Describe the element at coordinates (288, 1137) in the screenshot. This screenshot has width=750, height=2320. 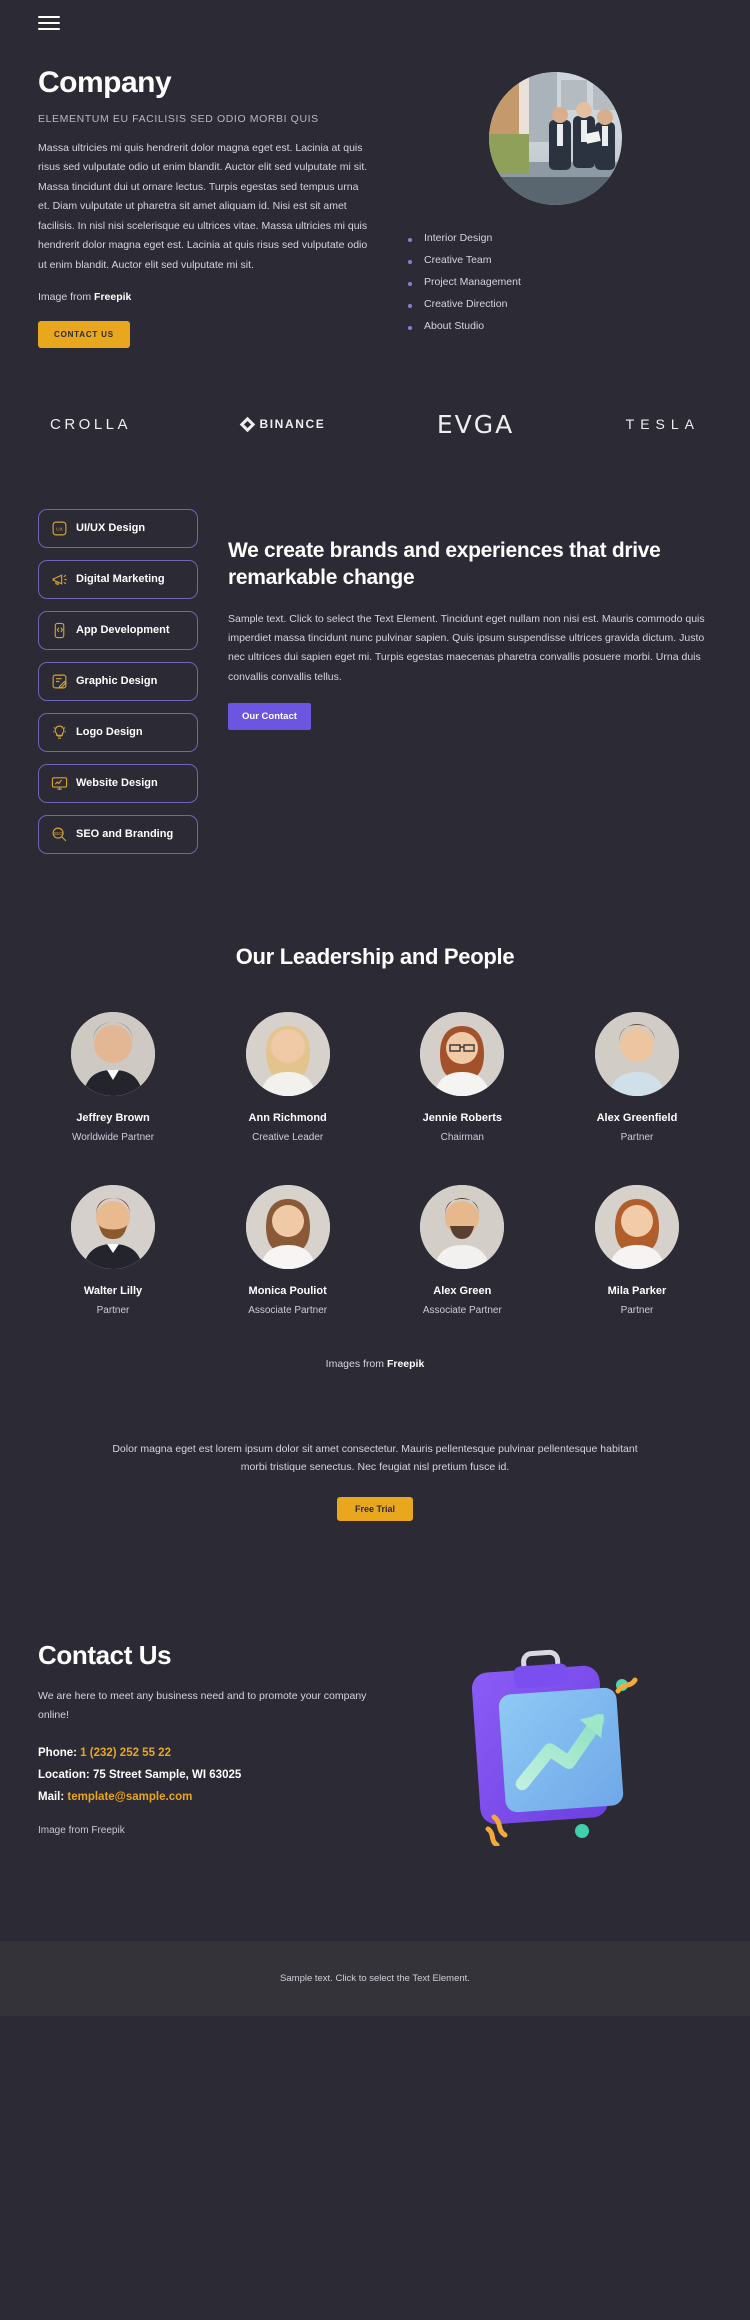
I see `member-role: Creative Leader` at that location.